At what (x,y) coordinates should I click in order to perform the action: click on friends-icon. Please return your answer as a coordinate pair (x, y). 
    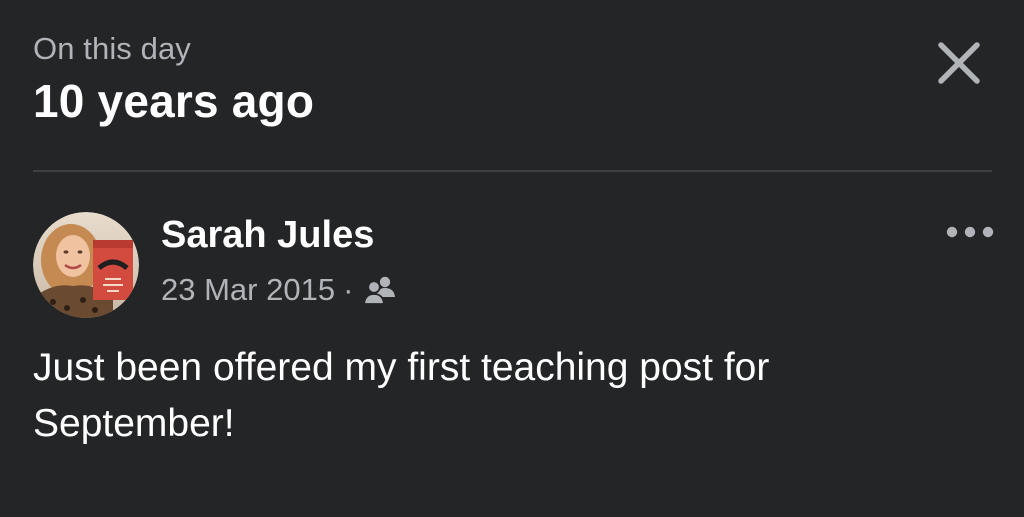
    Looking at the image, I should click on (380, 290).